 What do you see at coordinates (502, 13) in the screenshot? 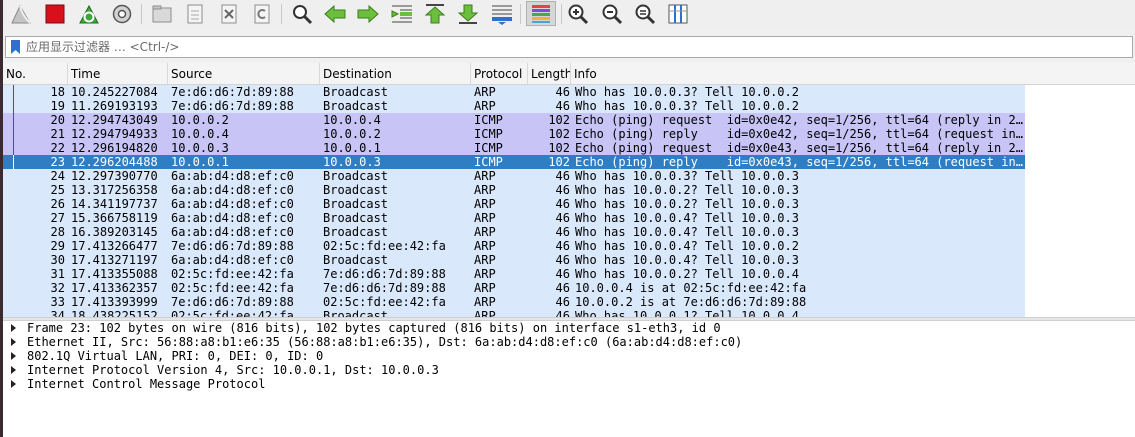
I see `auto-scroll-icon` at bounding box center [502, 13].